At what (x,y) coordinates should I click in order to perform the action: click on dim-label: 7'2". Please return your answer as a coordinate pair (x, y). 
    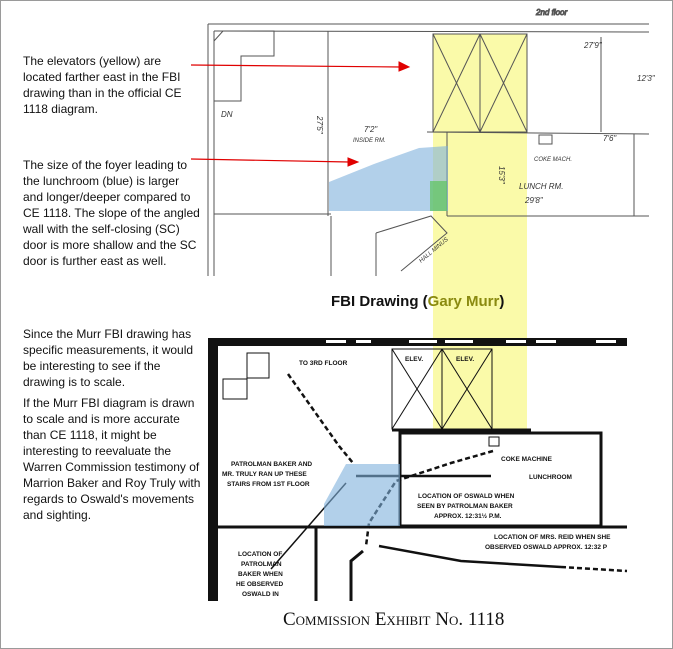
    Looking at the image, I should click on (371, 129).